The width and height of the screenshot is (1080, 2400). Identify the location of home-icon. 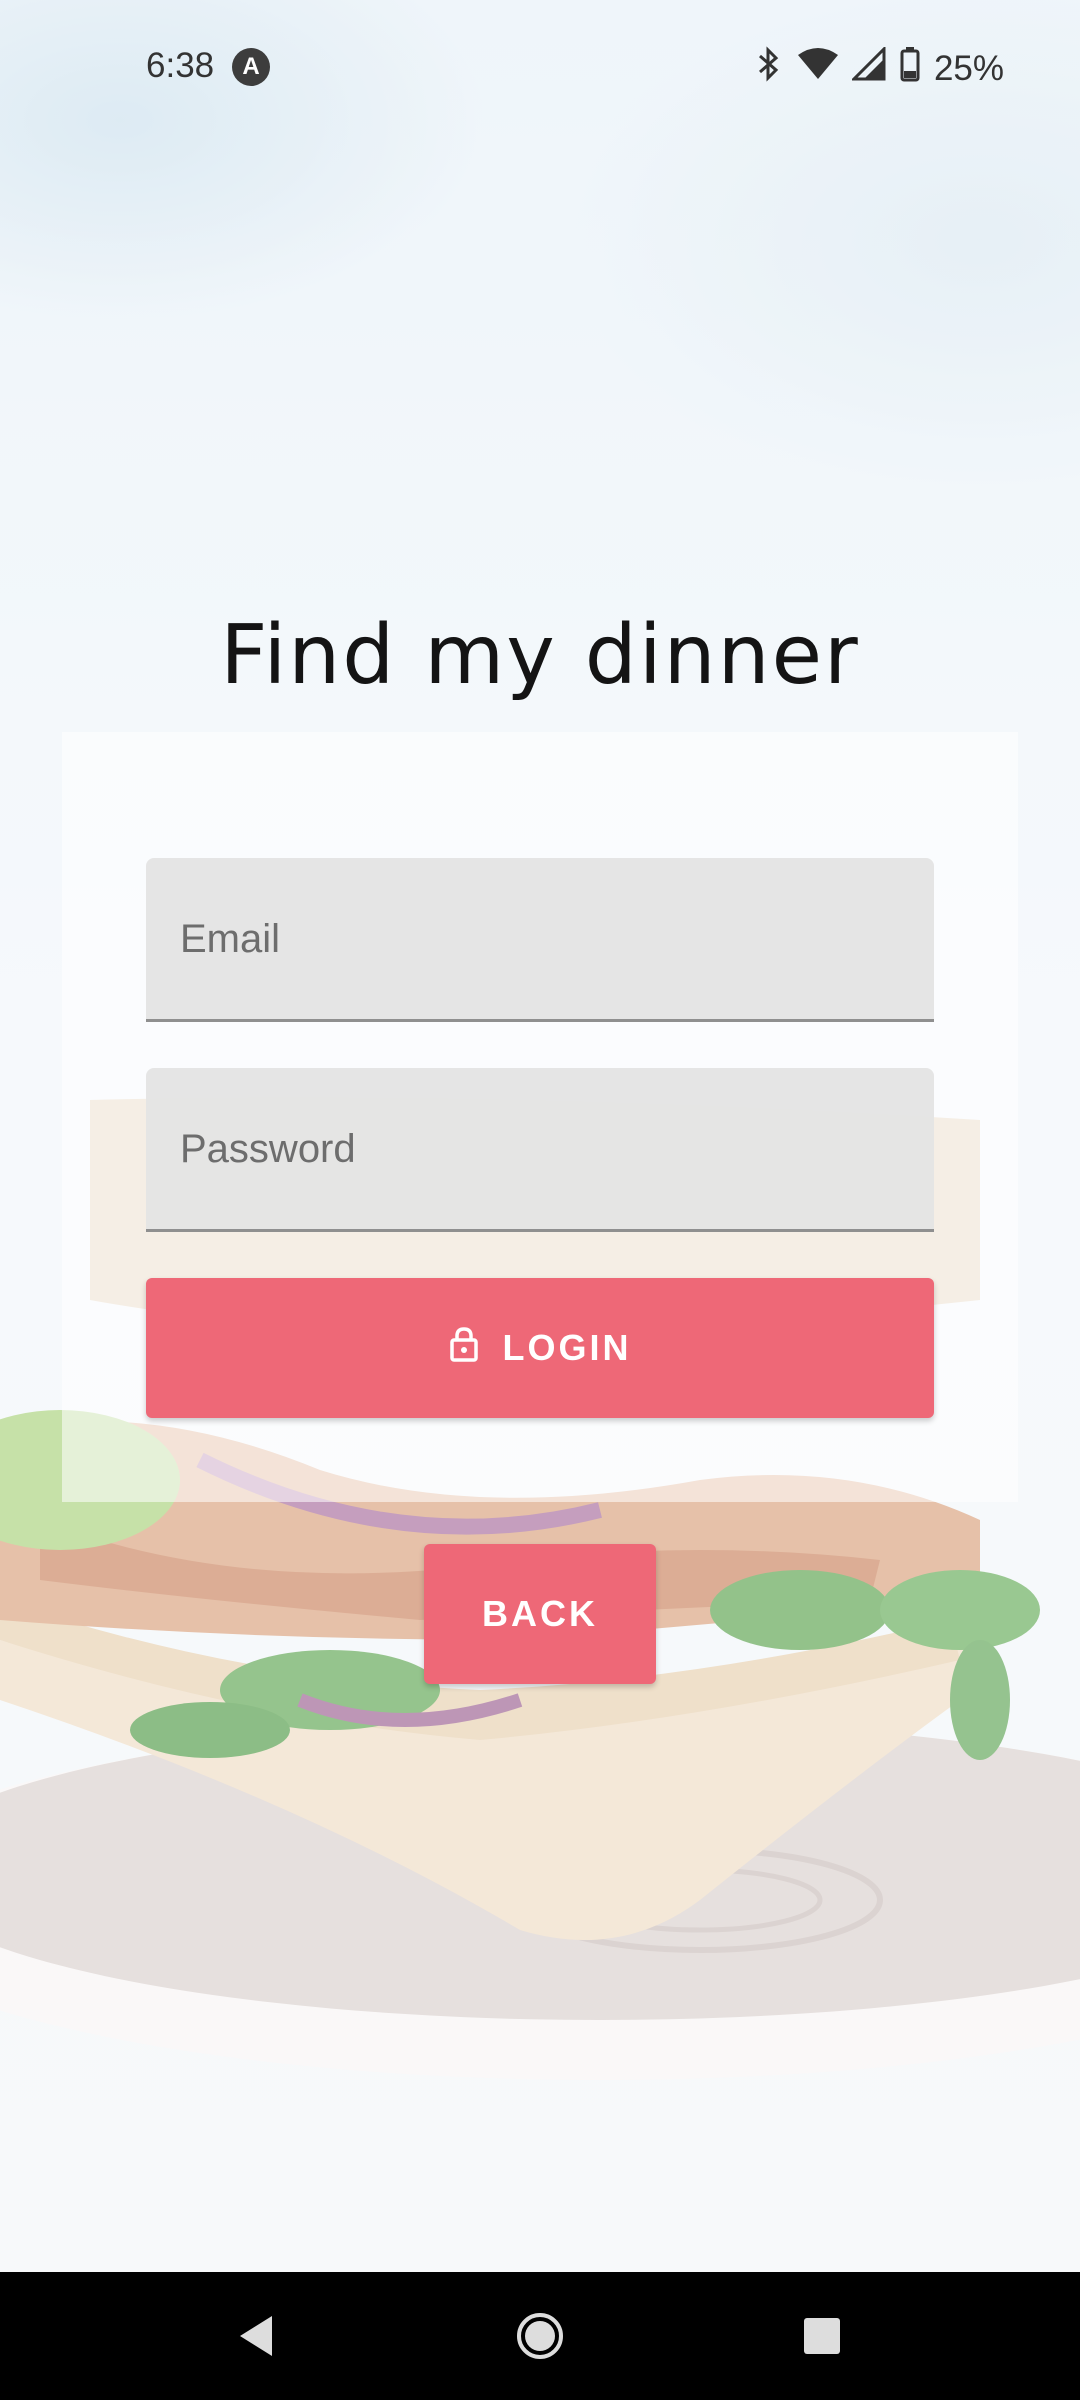
(540, 2336).